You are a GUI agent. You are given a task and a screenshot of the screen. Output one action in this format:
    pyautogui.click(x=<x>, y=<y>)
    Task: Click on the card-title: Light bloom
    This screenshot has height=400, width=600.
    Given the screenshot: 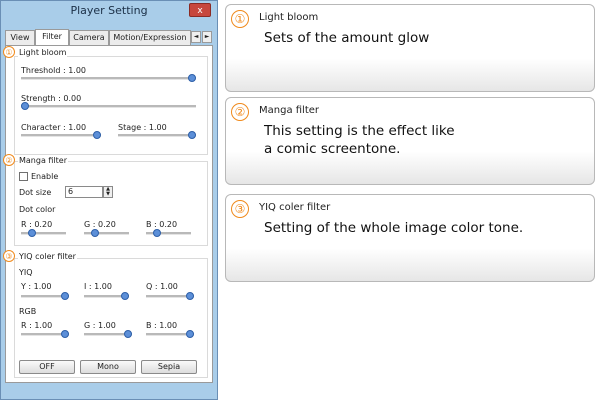 What is the action you would take?
    pyautogui.click(x=289, y=17)
    